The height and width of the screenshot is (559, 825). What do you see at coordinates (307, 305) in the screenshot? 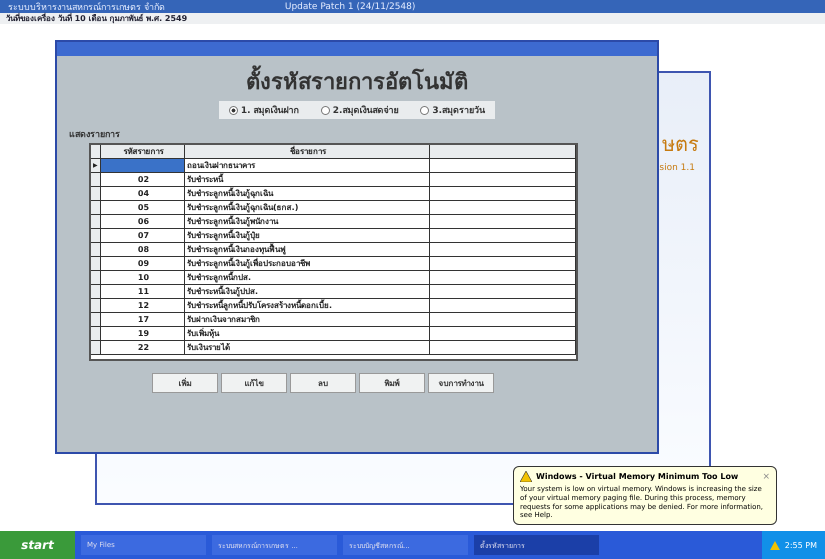
I see `table-cell: รับชำระหนี้ลูกหนี้ปรับโครงสร้างหนี้ดอกเบี้ย.` at bounding box center [307, 305].